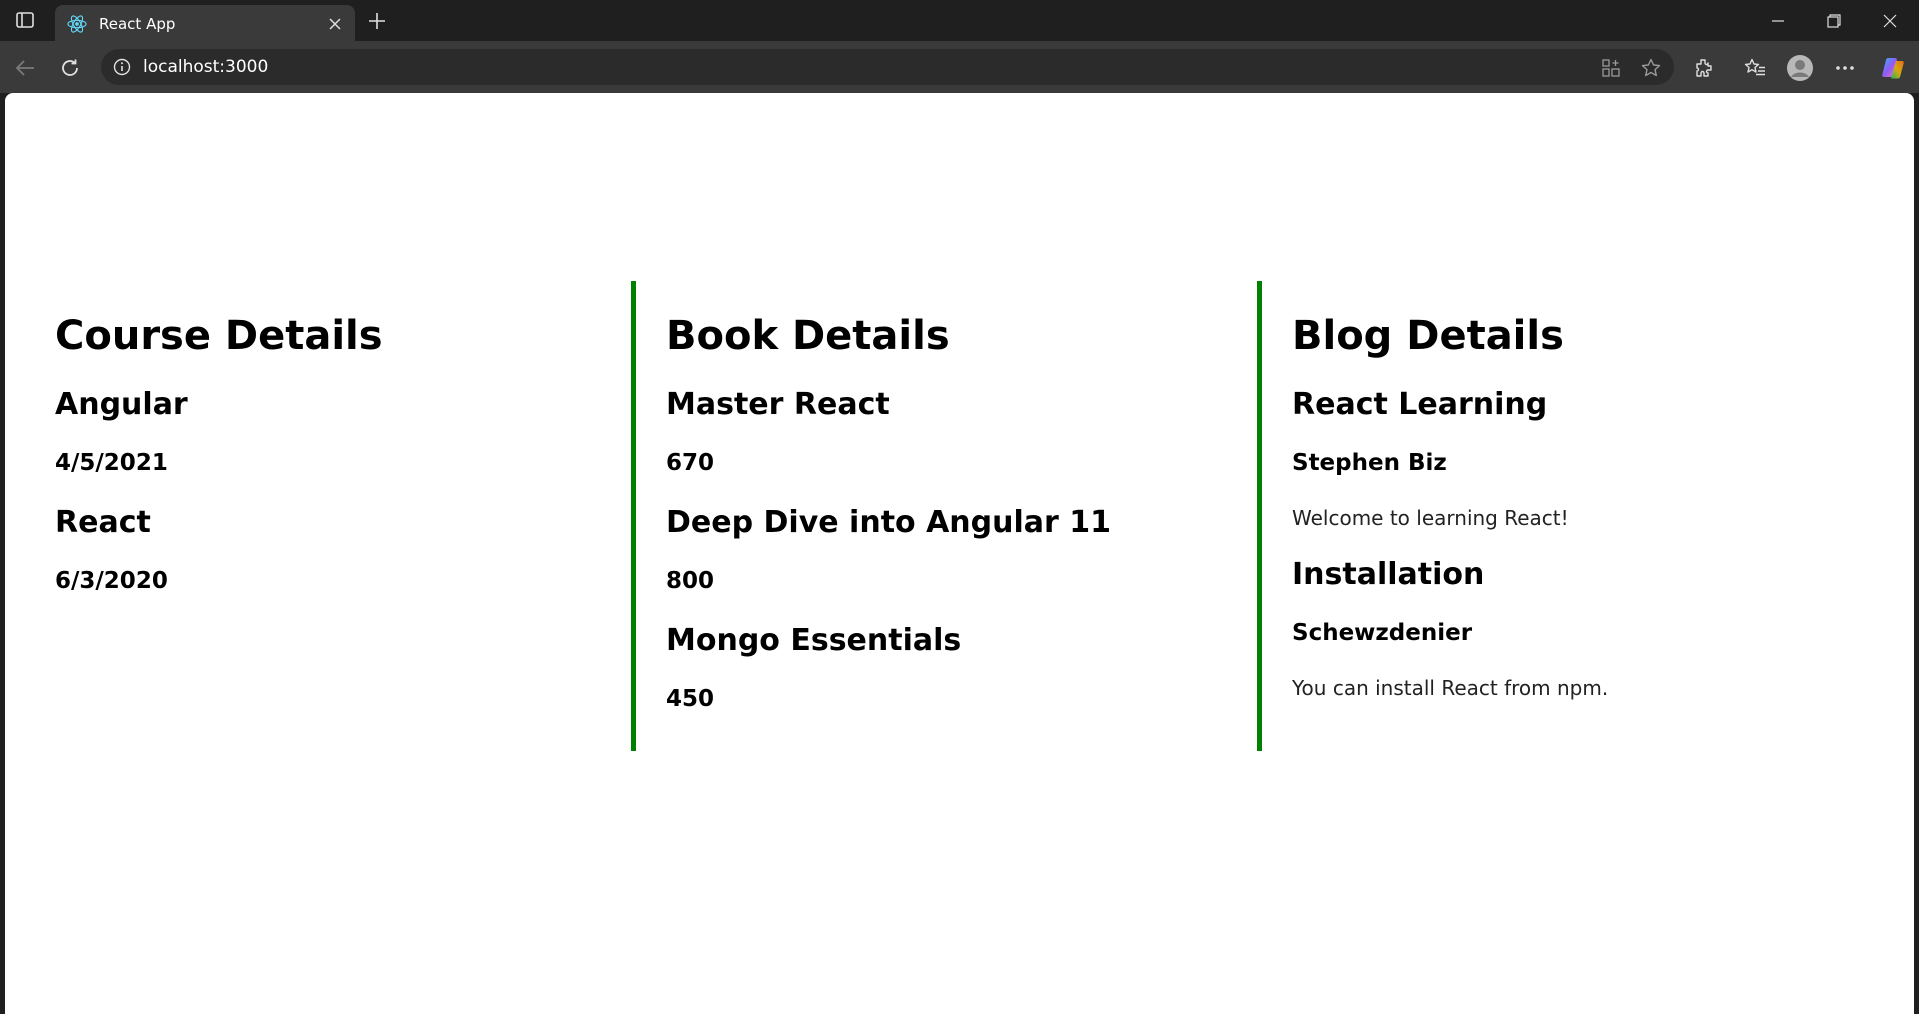 The width and height of the screenshot is (1919, 1014). I want to click on address-bar: localhost:3000, so click(887, 67).